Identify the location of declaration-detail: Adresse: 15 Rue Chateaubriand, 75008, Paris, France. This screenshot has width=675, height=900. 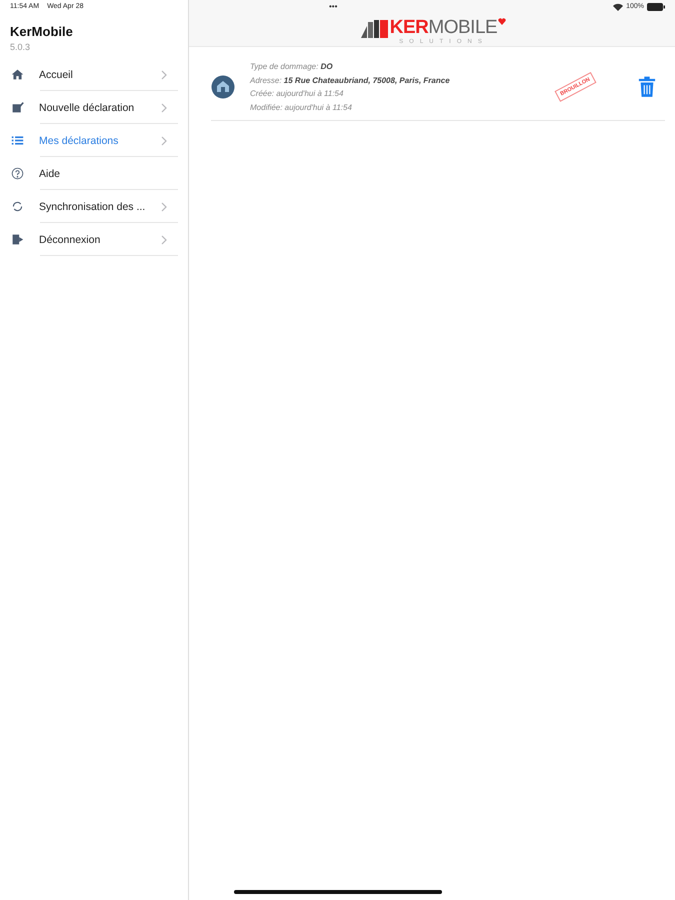
(350, 80).